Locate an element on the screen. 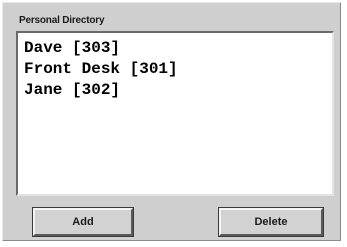 The height and width of the screenshot is (247, 347). delete-button: Delete is located at coordinates (271, 222).